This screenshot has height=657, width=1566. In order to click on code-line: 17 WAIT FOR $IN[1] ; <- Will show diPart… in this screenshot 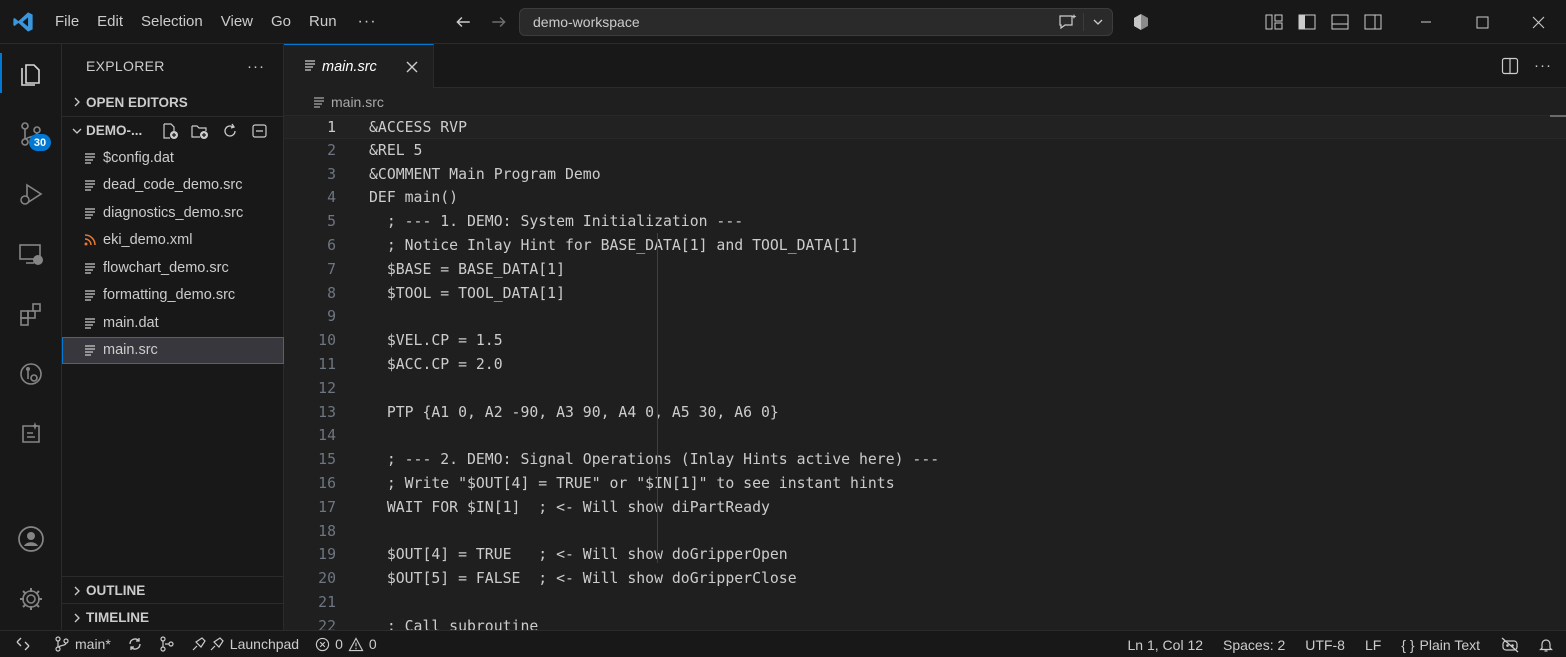, I will do `click(925, 508)`.